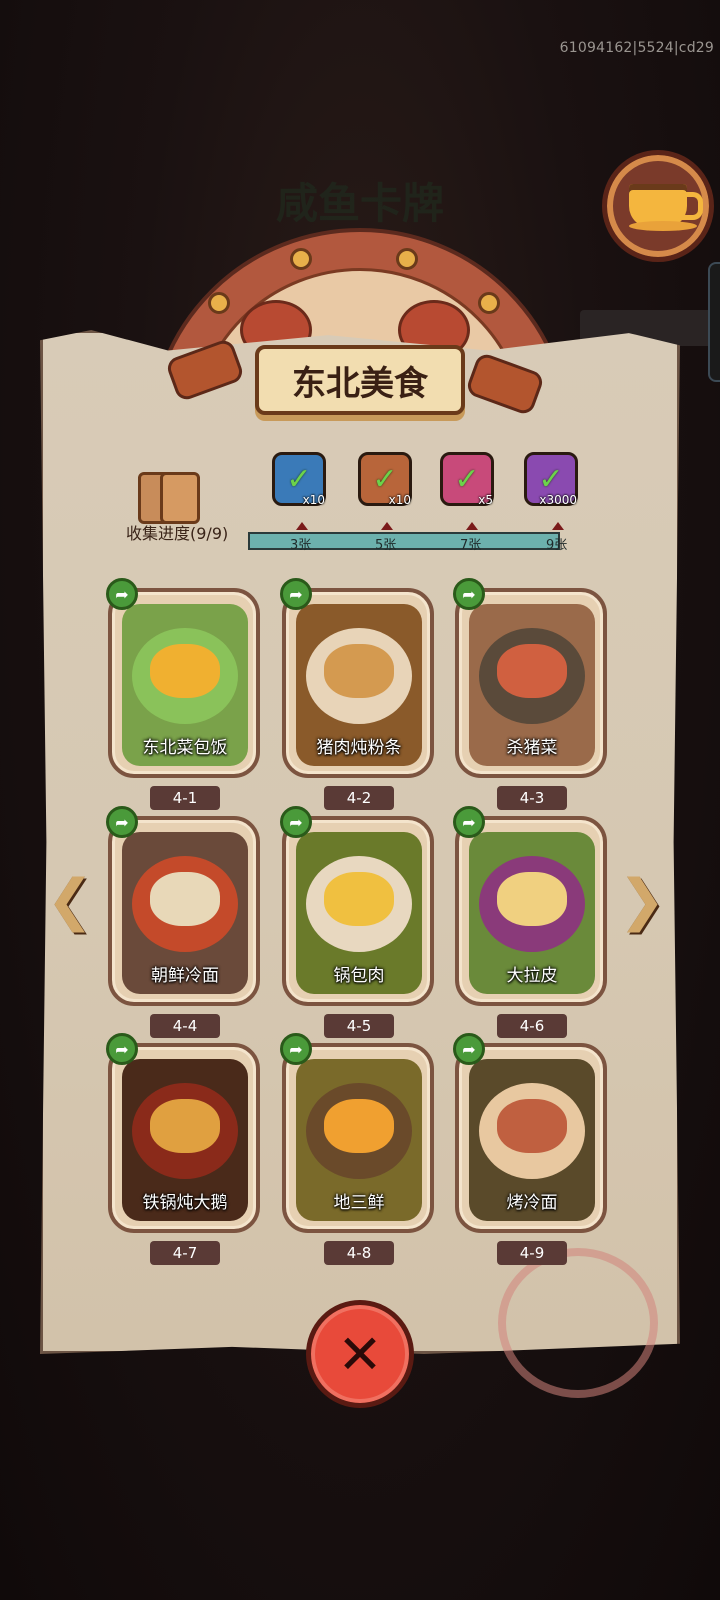 The image size is (720, 1600). Describe the element at coordinates (70, 900) in the screenshot. I see `chevron-left-icon: ❮` at that location.